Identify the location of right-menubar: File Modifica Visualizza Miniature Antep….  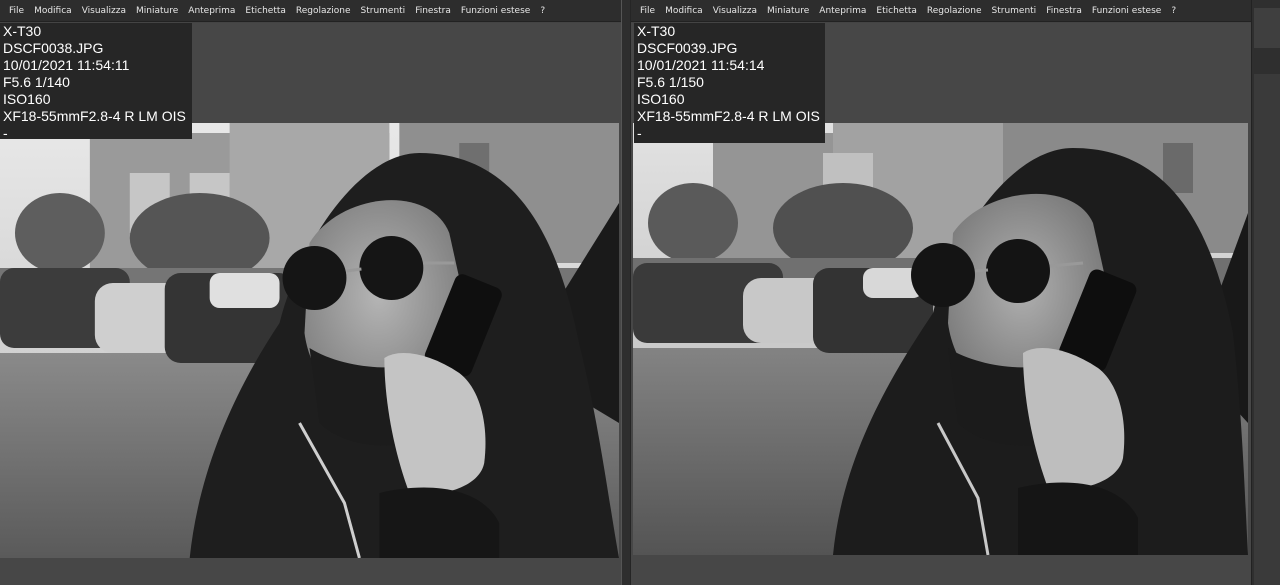
(941, 11).